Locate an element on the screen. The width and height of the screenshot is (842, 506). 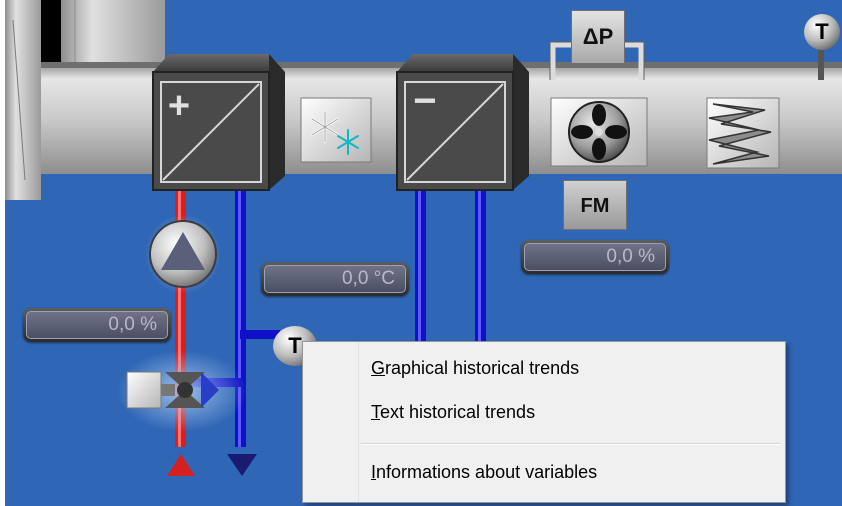
three-way-valve is located at coordinates (182, 391).